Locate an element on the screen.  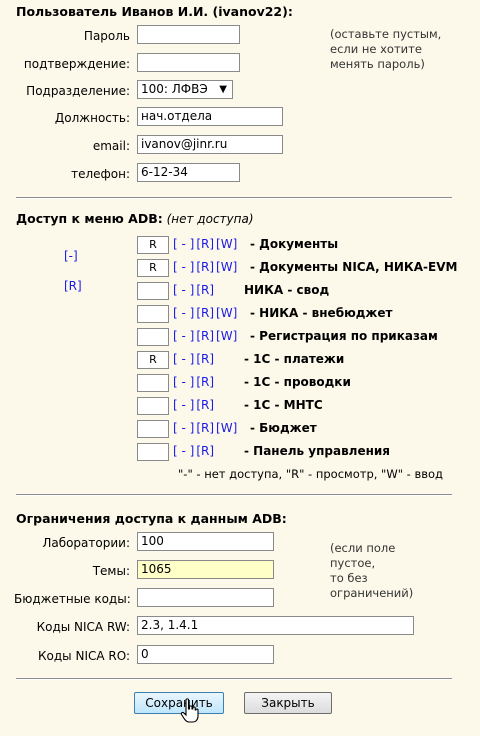
close-button: Закрыть is located at coordinates (288, 703).